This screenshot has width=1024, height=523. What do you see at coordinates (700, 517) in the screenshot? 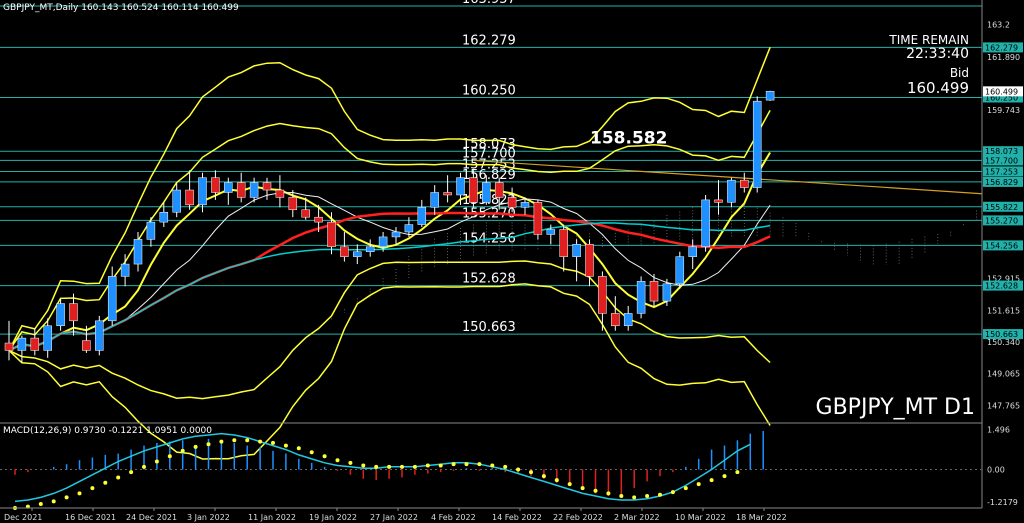
I see `time-tick-label: 10 Mar 2022` at bounding box center [700, 517].